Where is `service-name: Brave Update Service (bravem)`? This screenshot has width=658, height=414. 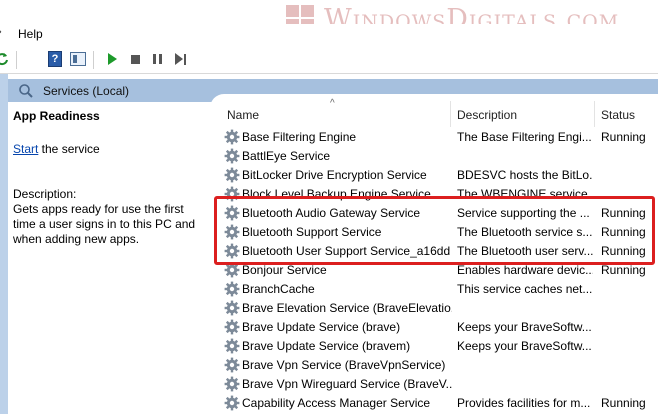 service-name: Brave Update Service (bravem) is located at coordinates (326, 346).